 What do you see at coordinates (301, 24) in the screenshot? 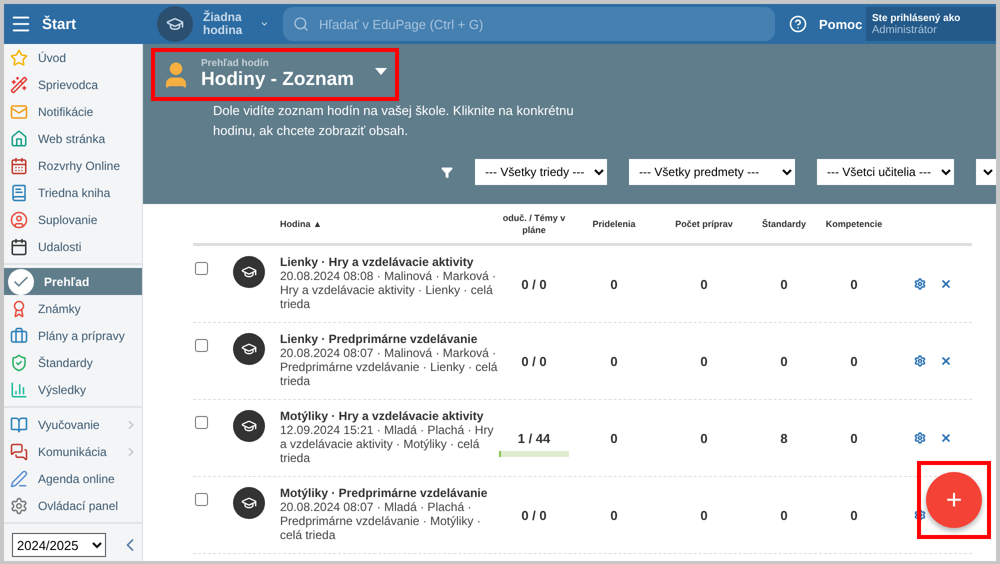
I see `search-icon` at bounding box center [301, 24].